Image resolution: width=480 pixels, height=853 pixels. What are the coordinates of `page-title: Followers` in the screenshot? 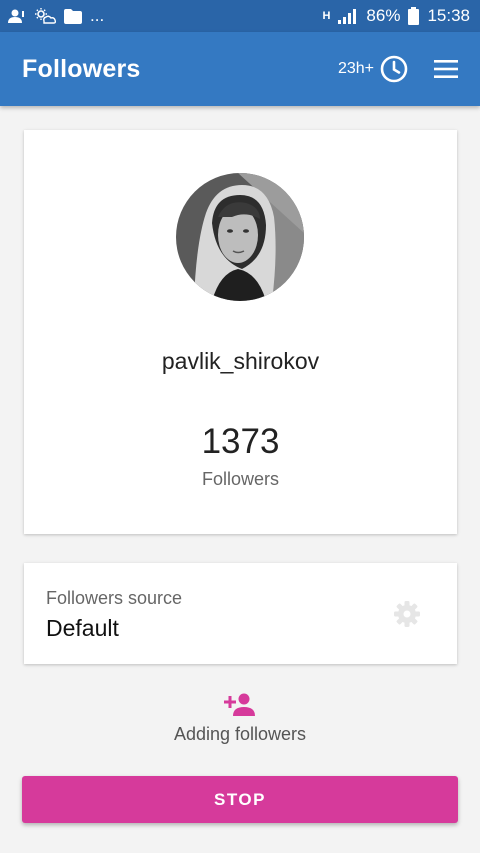 It's located at (81, 68).